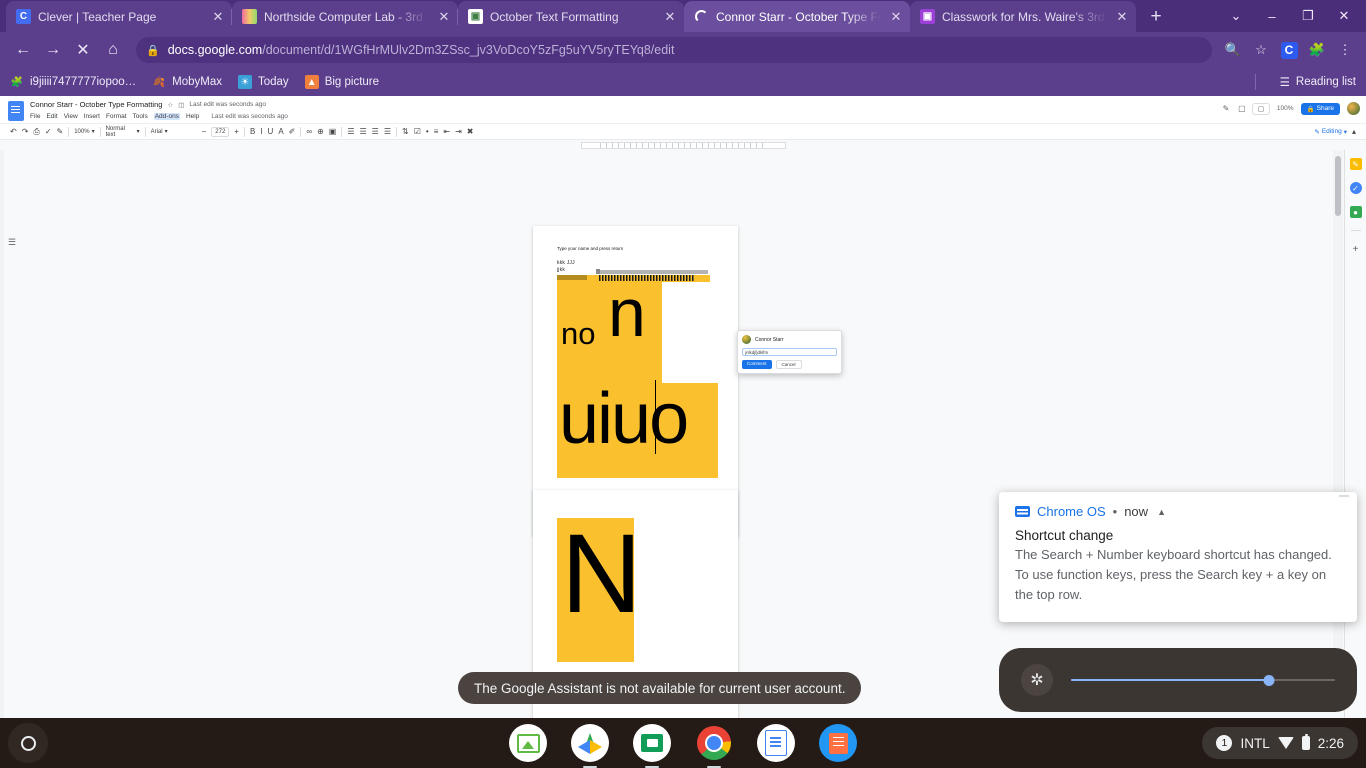 The height and width of the screenshot is (768, 1366). What do you see at coordinates (236, 131) in the screenshot?
I see `font-size-increase-icon: +` at bounding box center [236, 131].